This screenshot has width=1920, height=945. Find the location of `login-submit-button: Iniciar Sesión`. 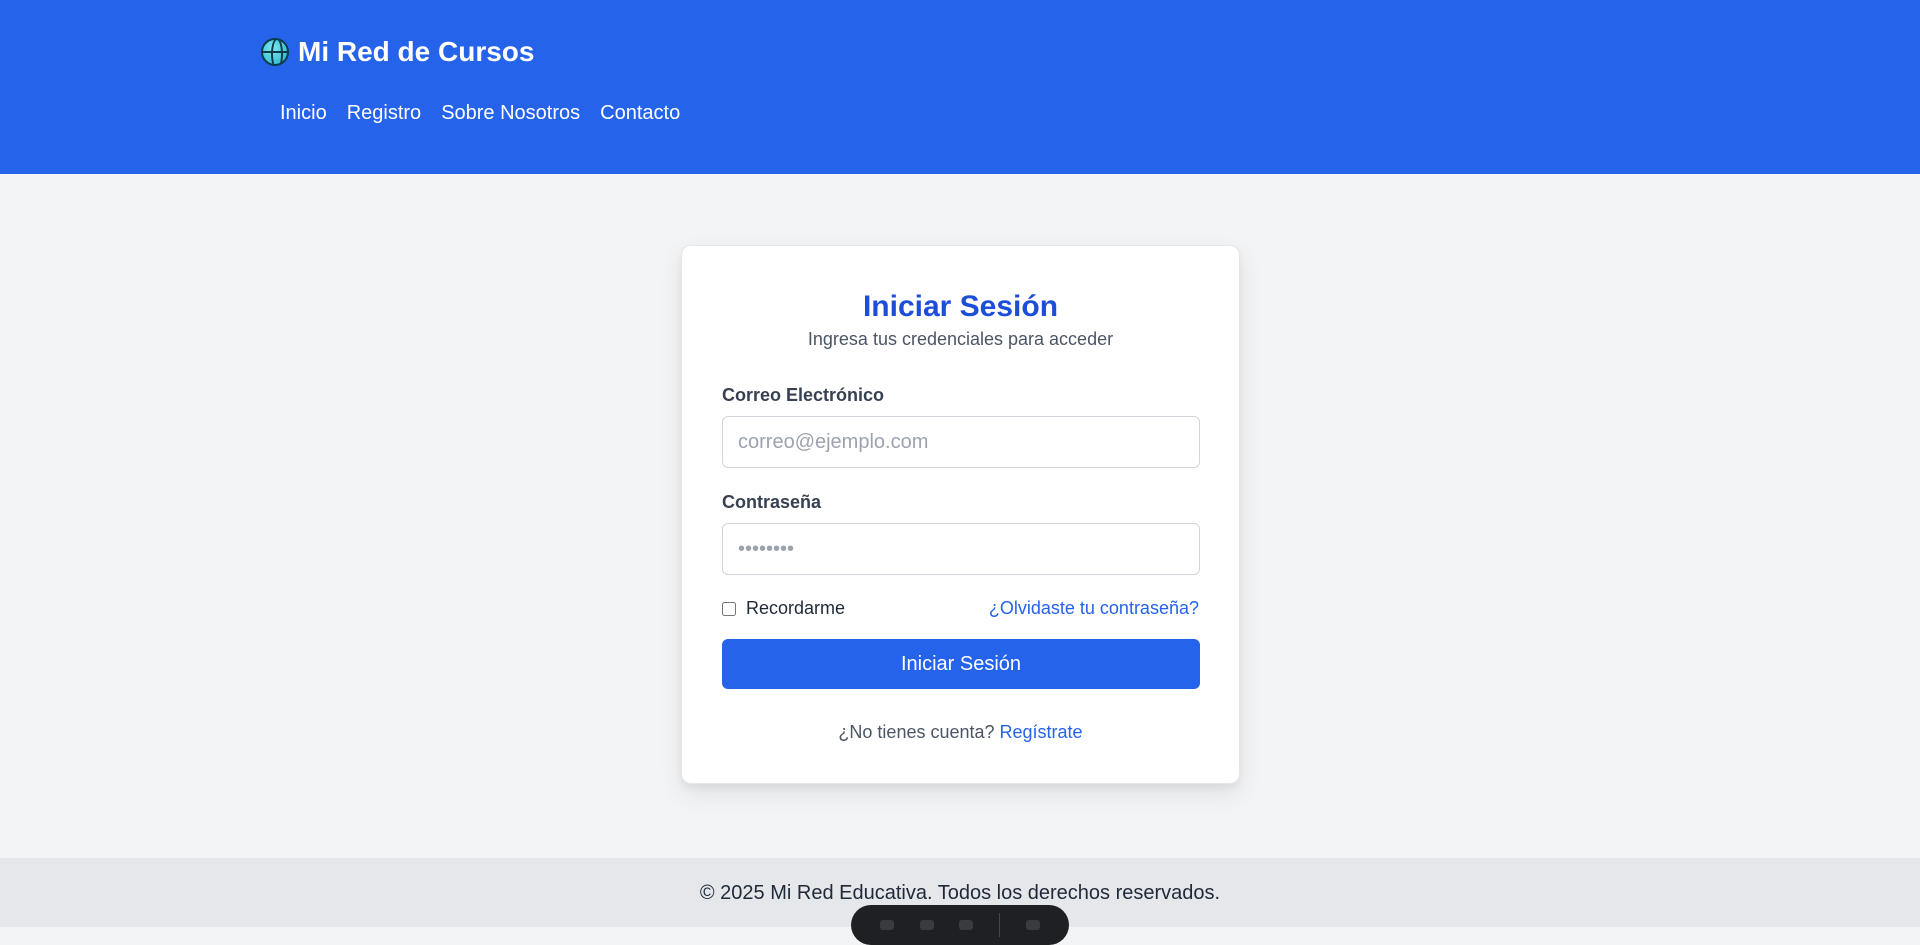

login-submit-button: Iniciar Sesión is located at coordinates (961, 664).